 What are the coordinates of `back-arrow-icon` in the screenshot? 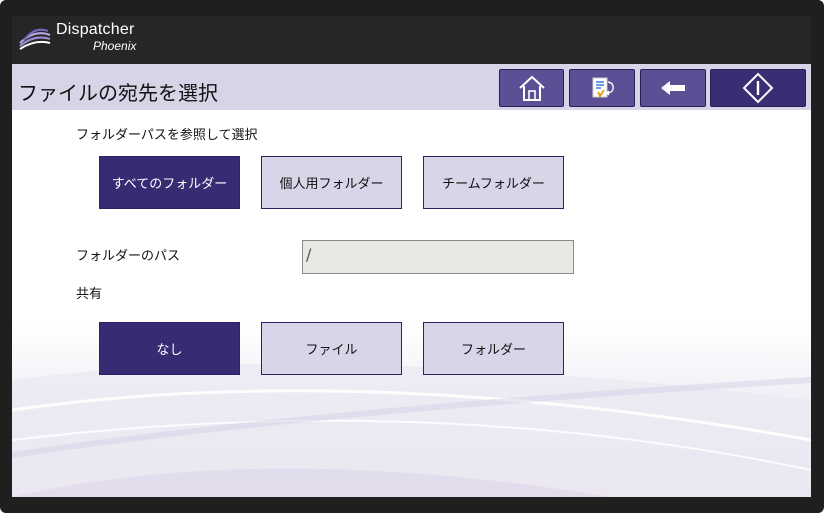 It's located at (673, 88).